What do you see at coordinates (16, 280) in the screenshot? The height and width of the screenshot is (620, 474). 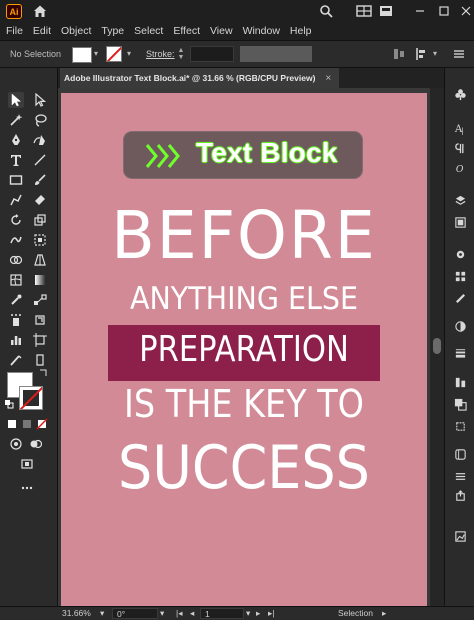 I see `mesh-icon` at bounding box center [16, 280].